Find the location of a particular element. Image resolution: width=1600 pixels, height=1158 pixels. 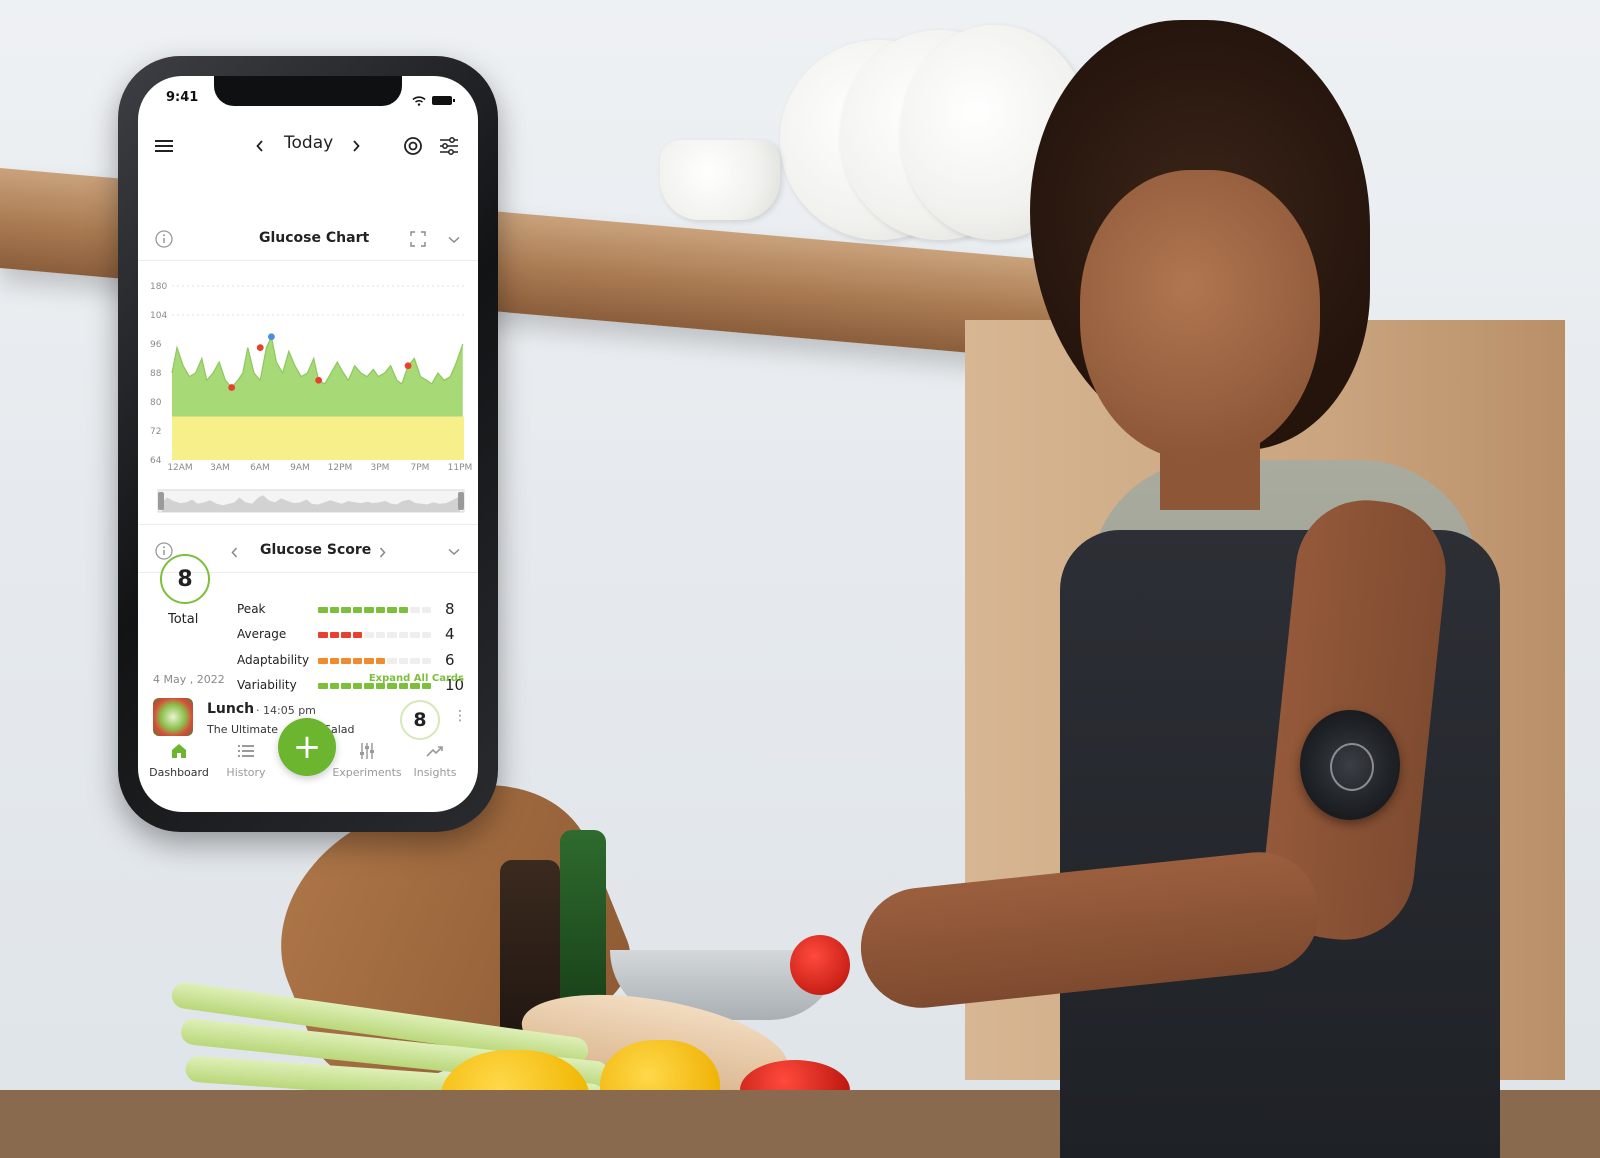

metric-bar-peak is located at coordinates (374, 610).